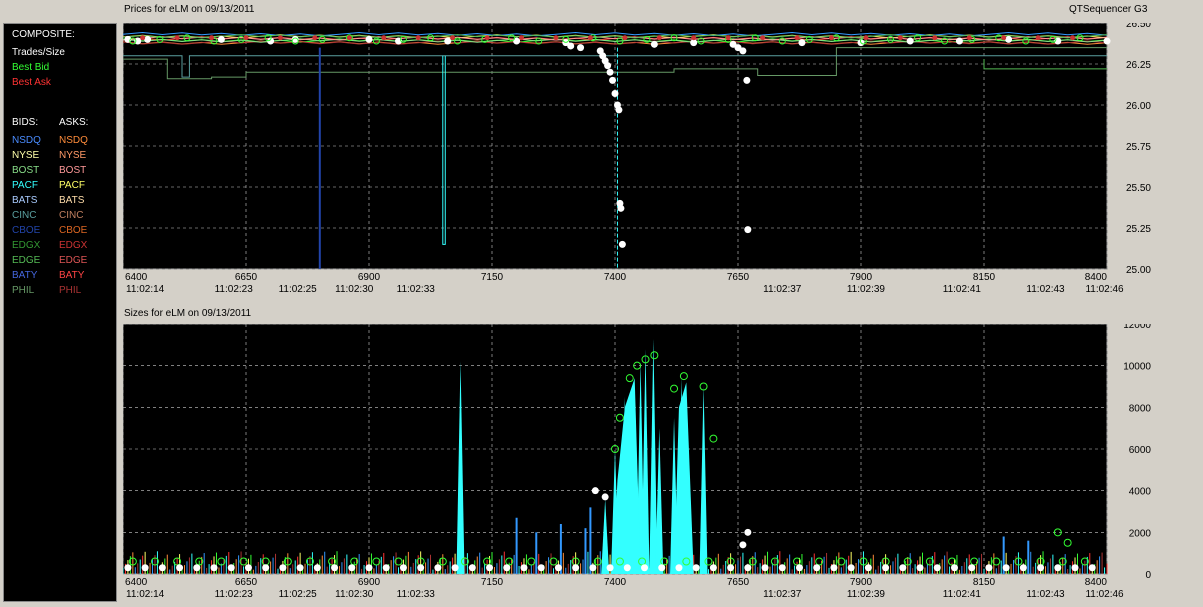 This screenshot has height=607, width=1203. Describe the element at coordinates (1138, 26) in the screenshot. I see `y-tick-label: 26.50` at that location.